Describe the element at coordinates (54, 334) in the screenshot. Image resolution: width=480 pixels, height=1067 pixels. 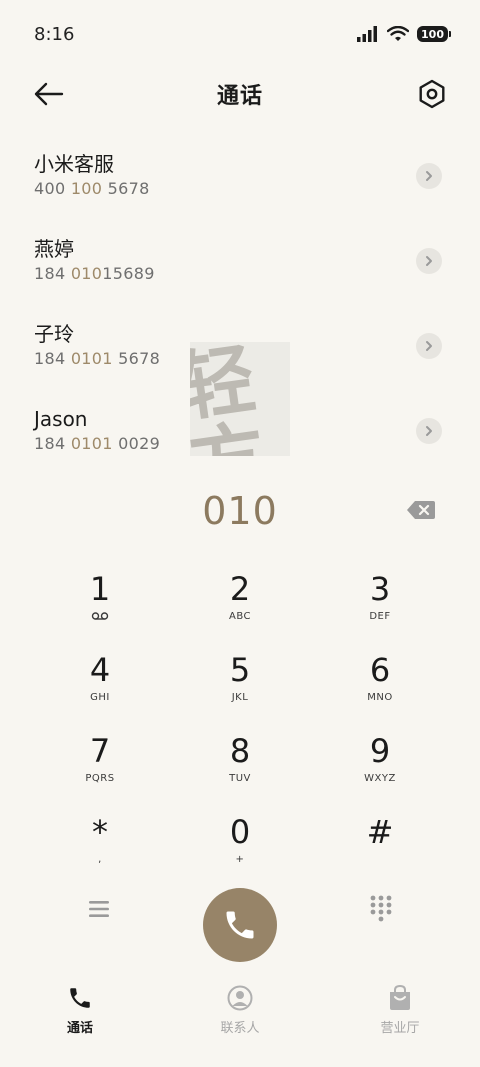
I see `contact-name: 子玲` at that location.